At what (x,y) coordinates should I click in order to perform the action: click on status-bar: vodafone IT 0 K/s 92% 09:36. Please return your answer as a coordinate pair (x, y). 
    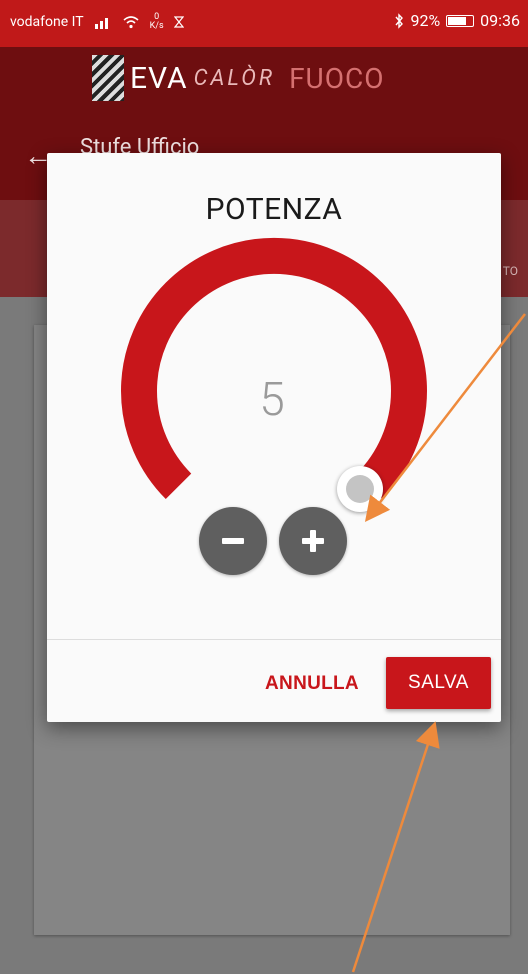
    Looking at the image, I should click on (264, 23).